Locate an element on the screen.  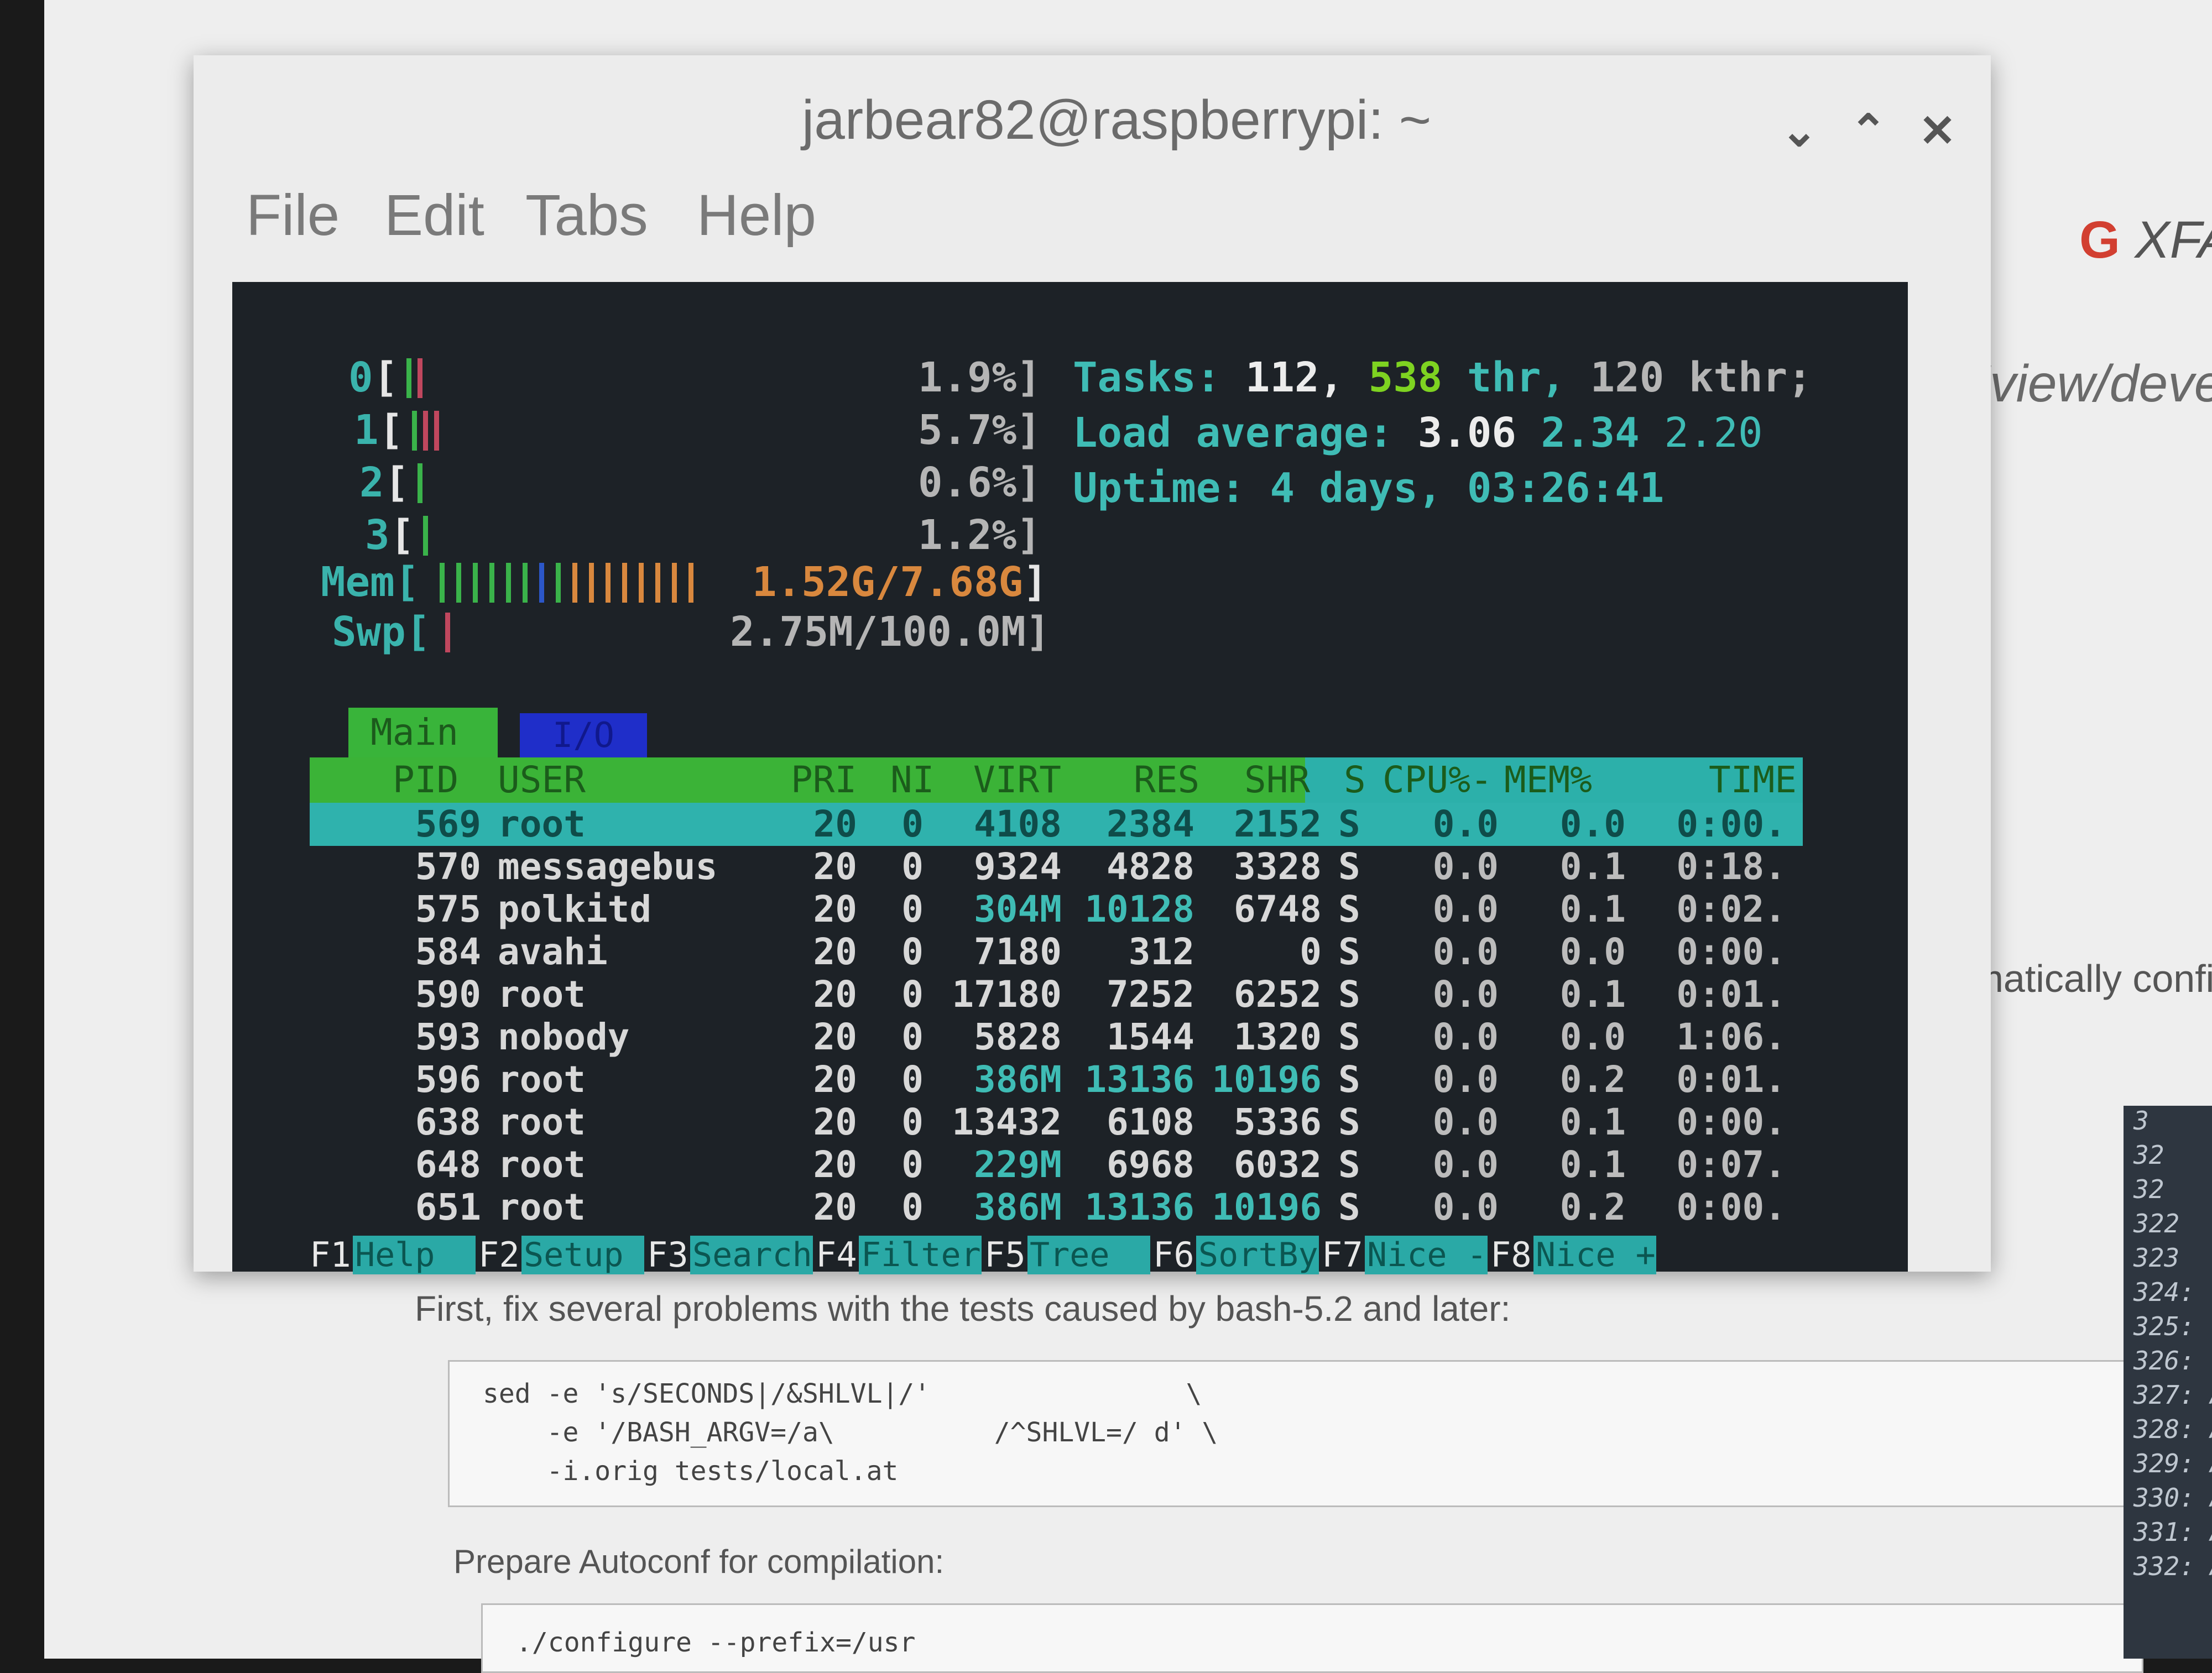
table-row: 596 root 20 0 386M 13136 10196 S 0.0 0.2 0:01. is located at coordinates (1056, 1079).